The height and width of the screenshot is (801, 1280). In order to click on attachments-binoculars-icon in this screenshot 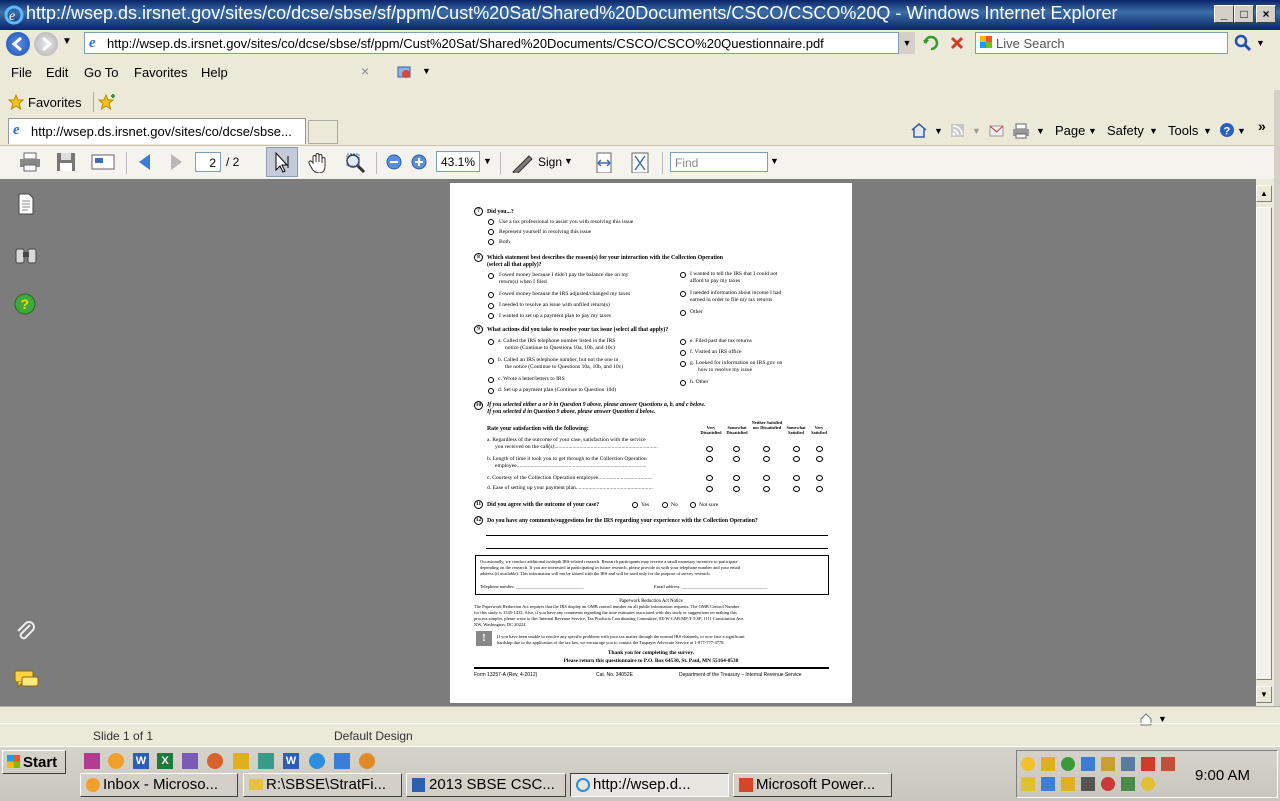, I will do `click(26, 255)`.